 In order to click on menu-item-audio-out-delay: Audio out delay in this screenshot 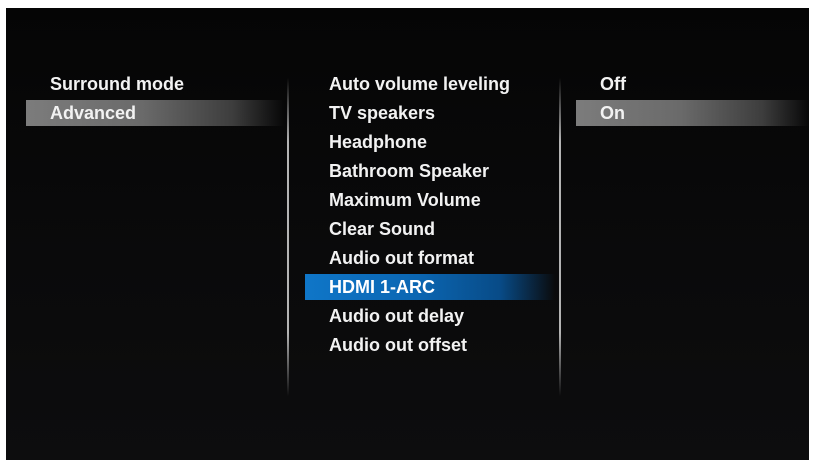, I will do `click(430, 316)`.